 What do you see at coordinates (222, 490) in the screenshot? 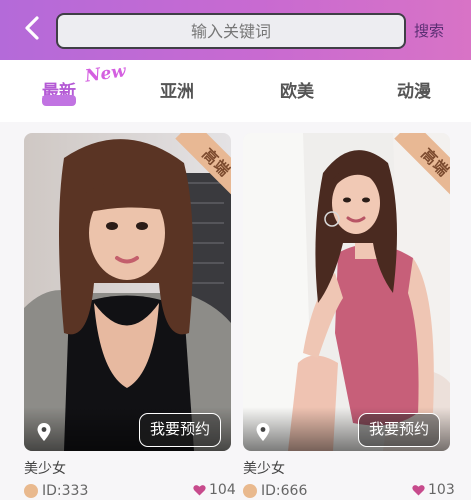
I see `likes-value: 104` at bounding box center [222, 490].